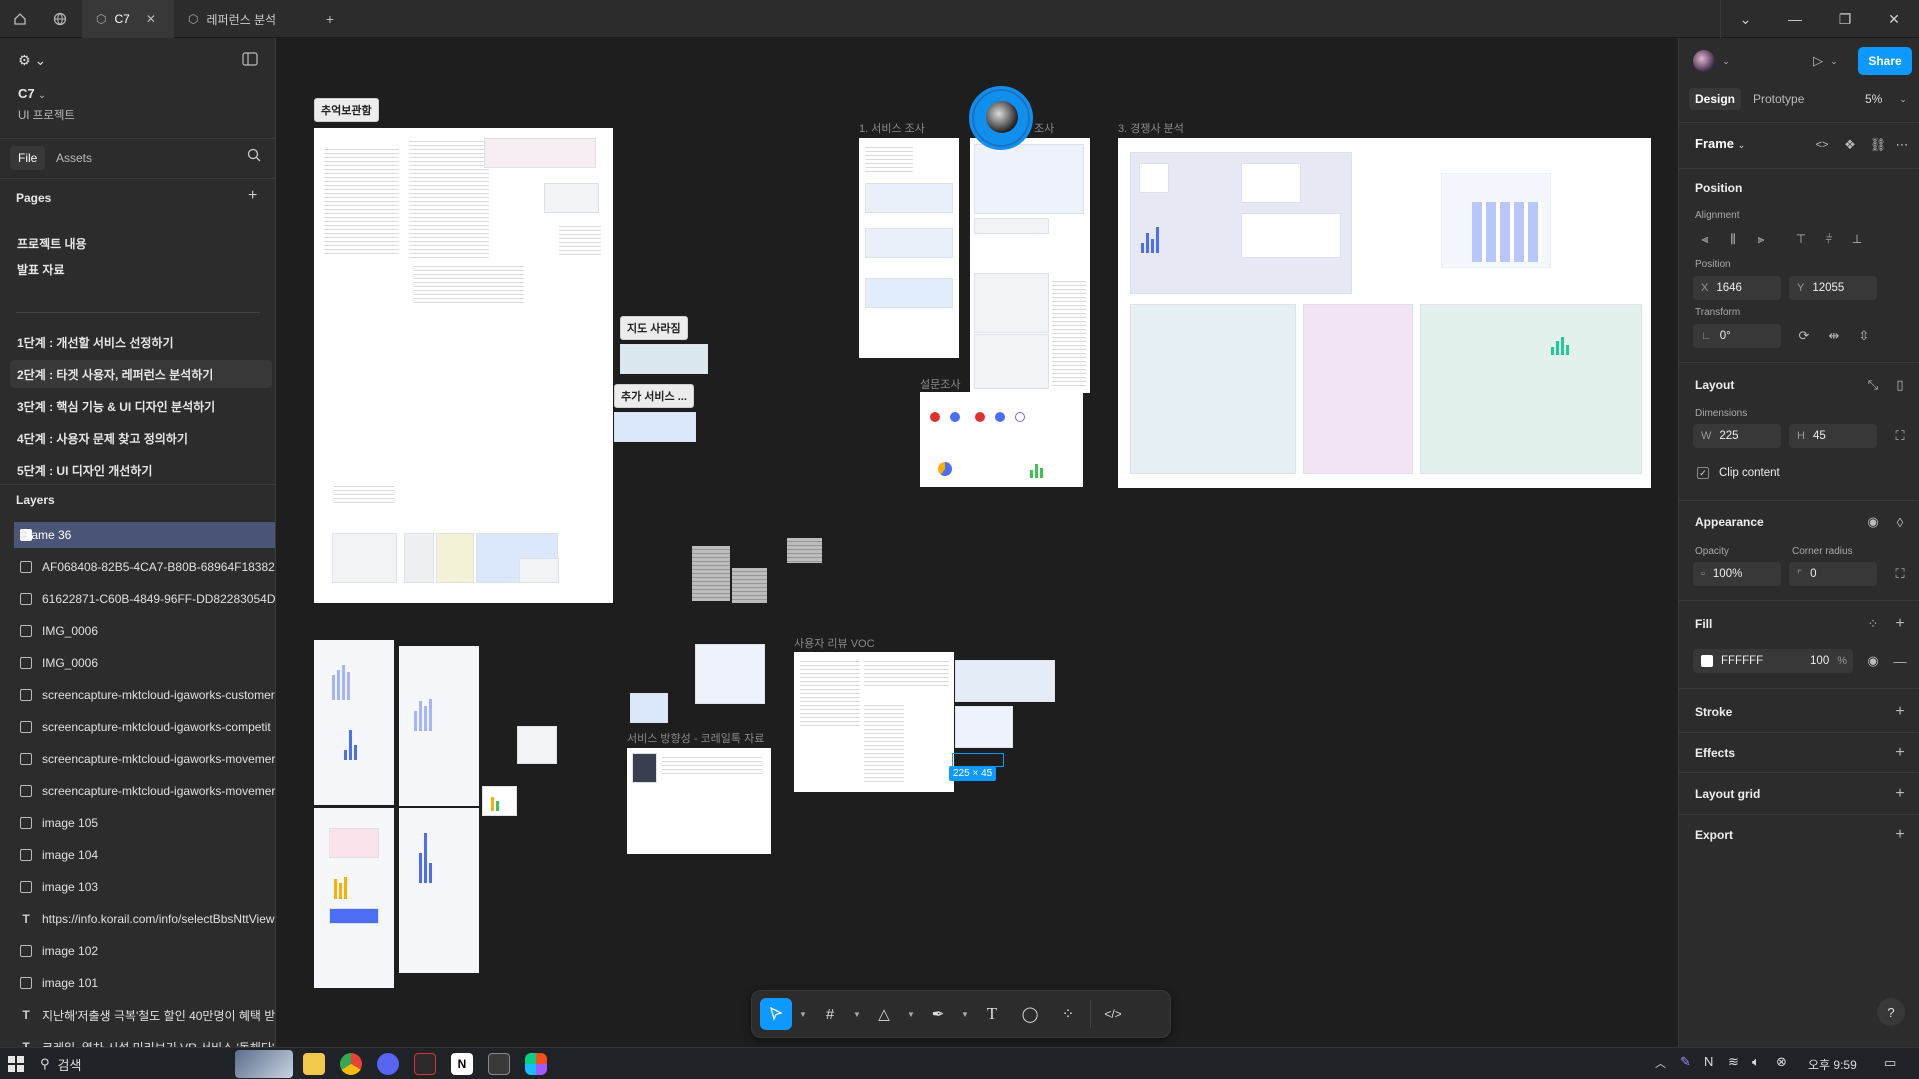  Describe the element at coordinates (1737, 336) in the screenshot. I see `rotation-input: ∟ 0°` at that location.